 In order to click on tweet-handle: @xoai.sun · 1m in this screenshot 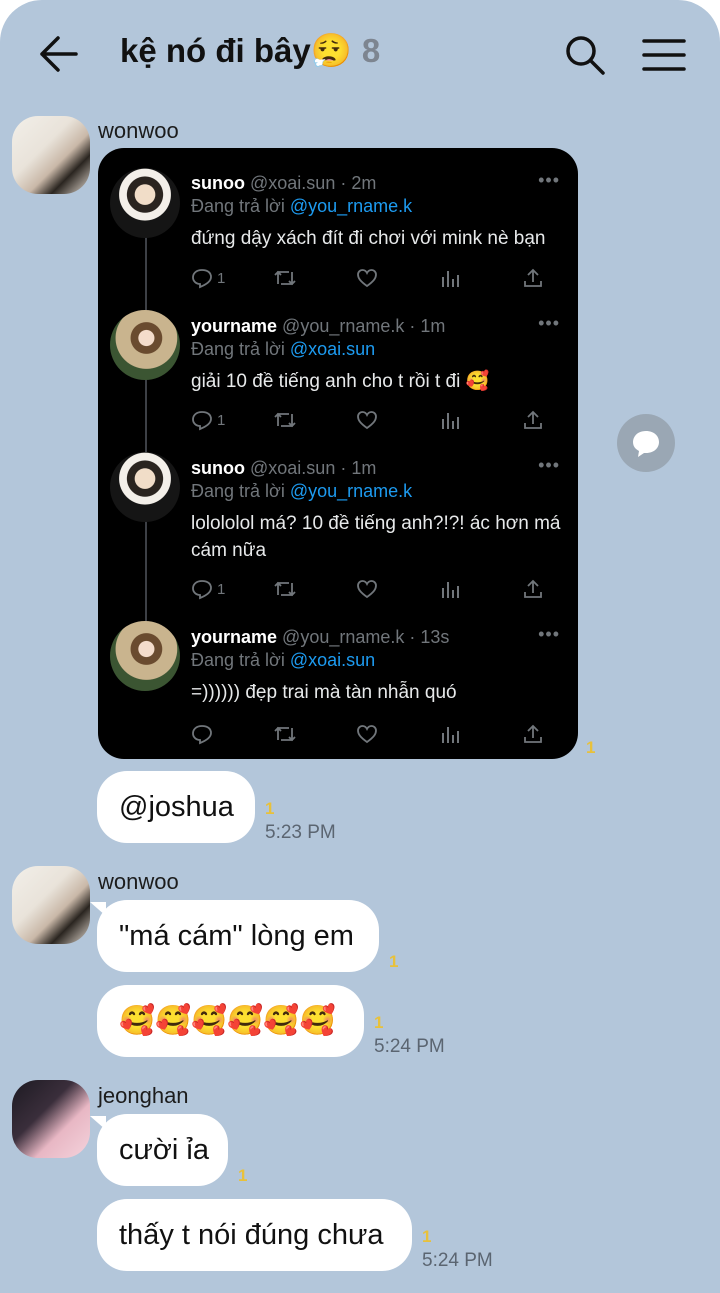, I will do `click(313, 468)`.